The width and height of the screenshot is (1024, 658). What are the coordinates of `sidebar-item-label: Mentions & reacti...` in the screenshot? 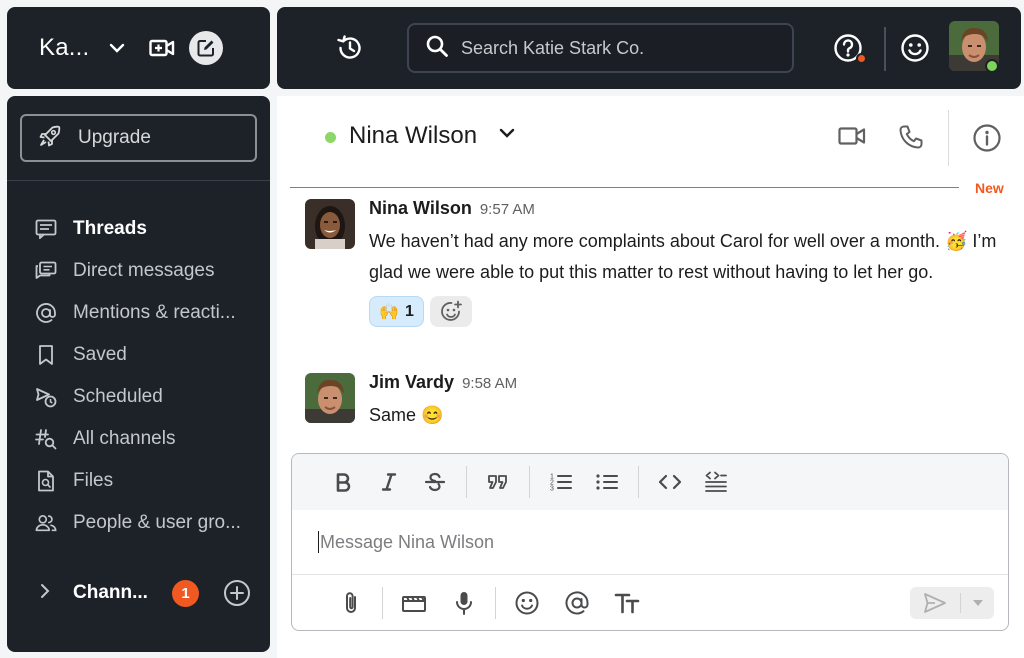 It's located at (154, 312).